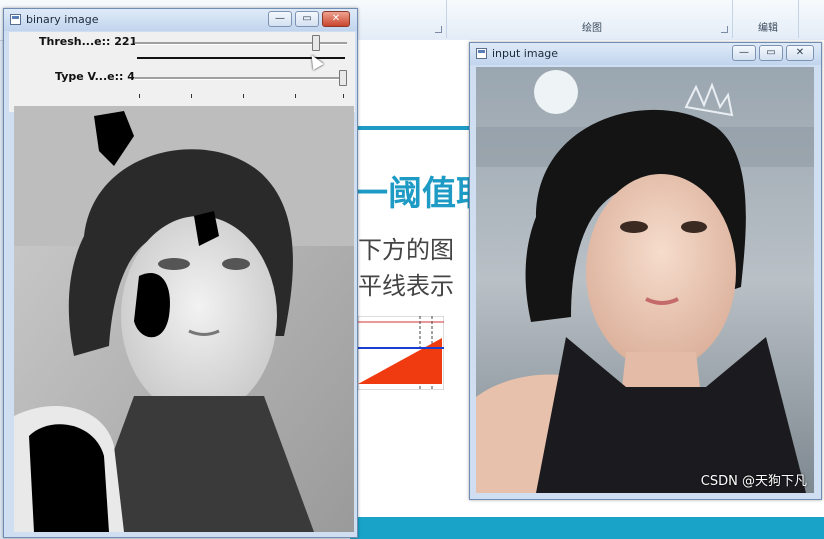  I want to click on slide-bottom-strip, so click(587, 528).